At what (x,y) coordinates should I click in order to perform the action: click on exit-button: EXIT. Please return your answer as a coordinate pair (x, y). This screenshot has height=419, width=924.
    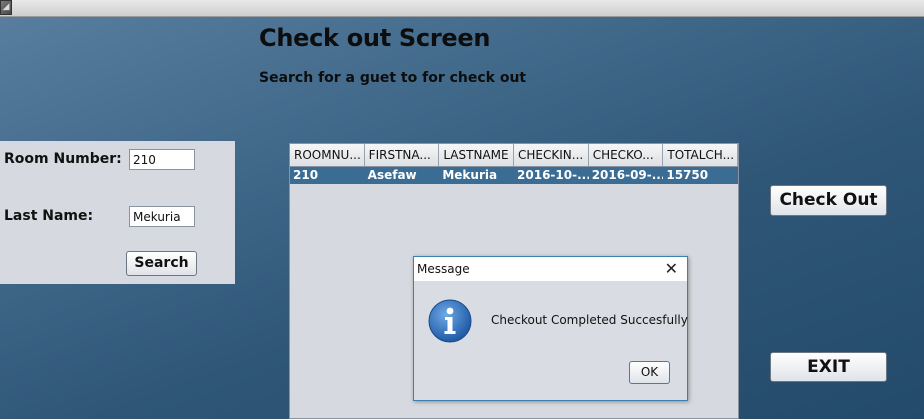
    Looking at the image, I should click on (828, 367).